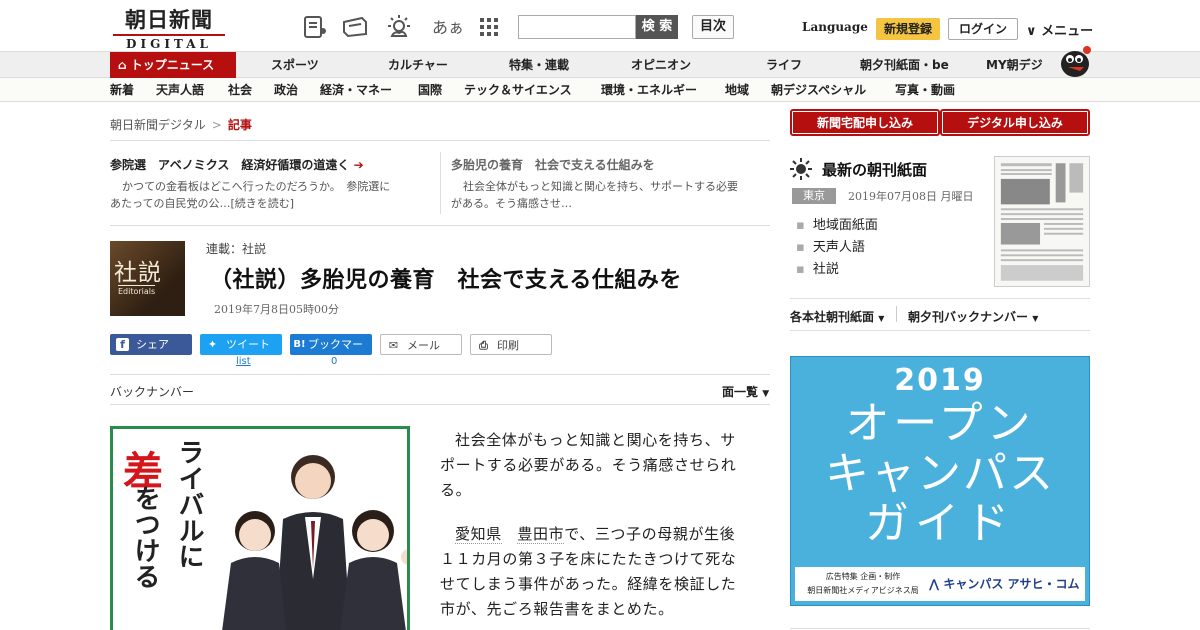 Image resolution: width=1200 pixels, height=630 pixels. Describe the element at coordinates (299, 344) in the screenshot. I see `hatena-icon: B!` at that location.